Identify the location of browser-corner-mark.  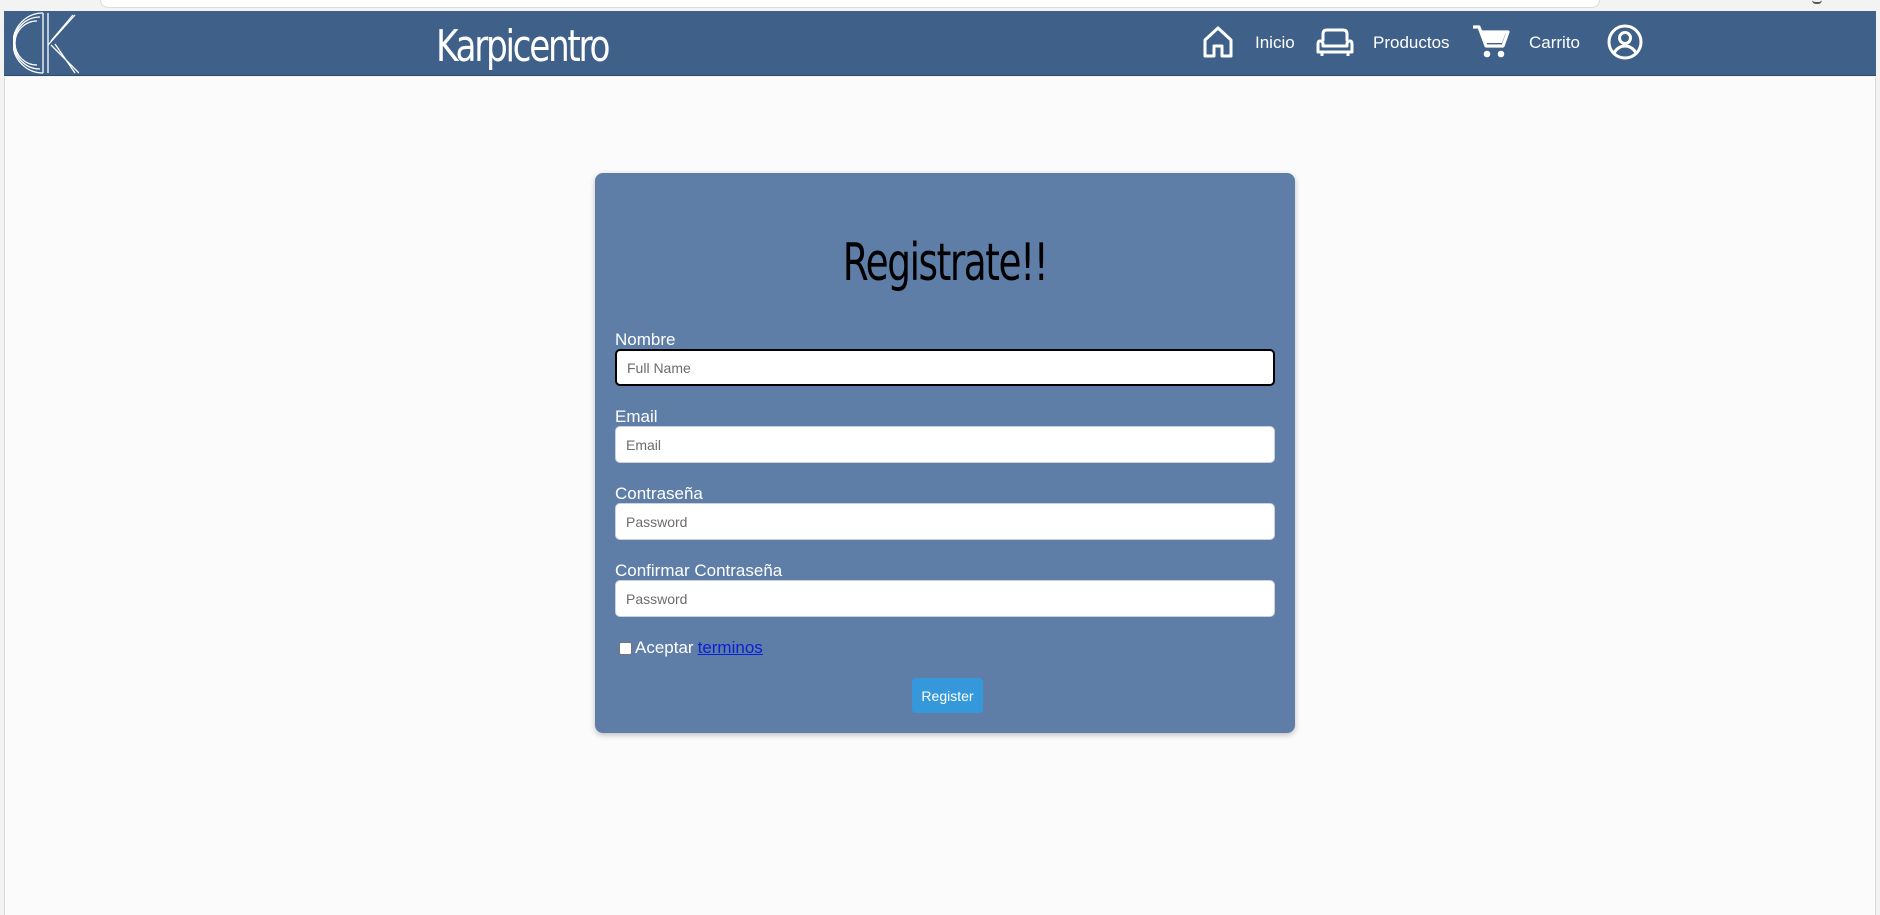
(1817, 2).